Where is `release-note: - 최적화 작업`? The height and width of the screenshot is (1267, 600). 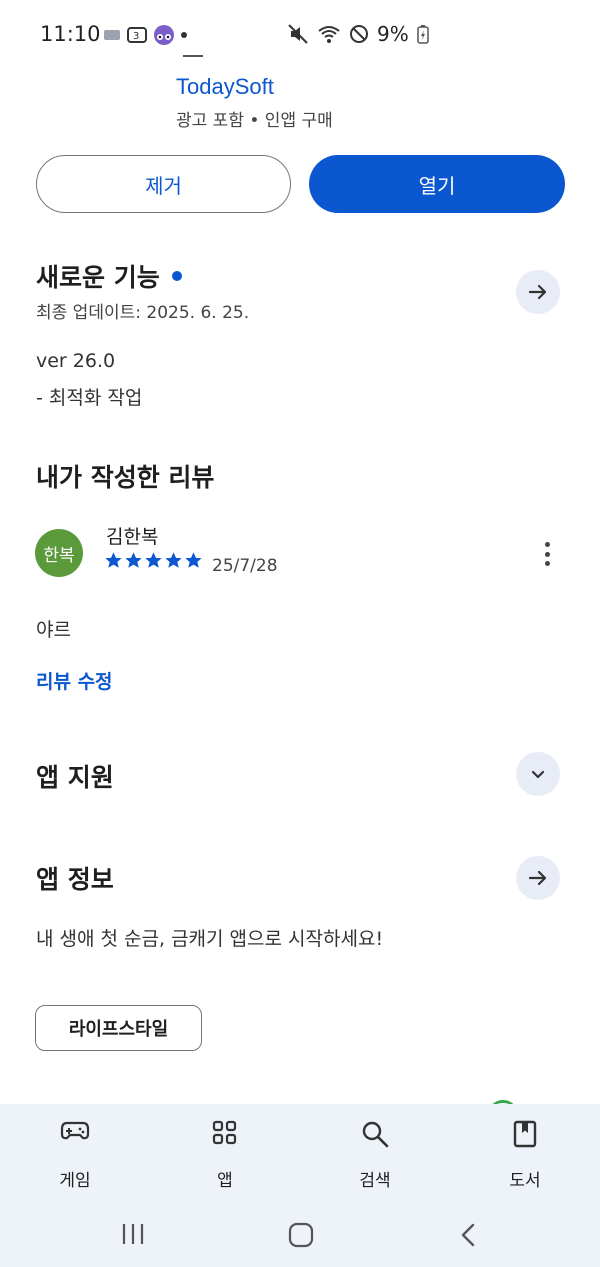
release-note: - 최적화 작업 is located at coordinates (89, 398).